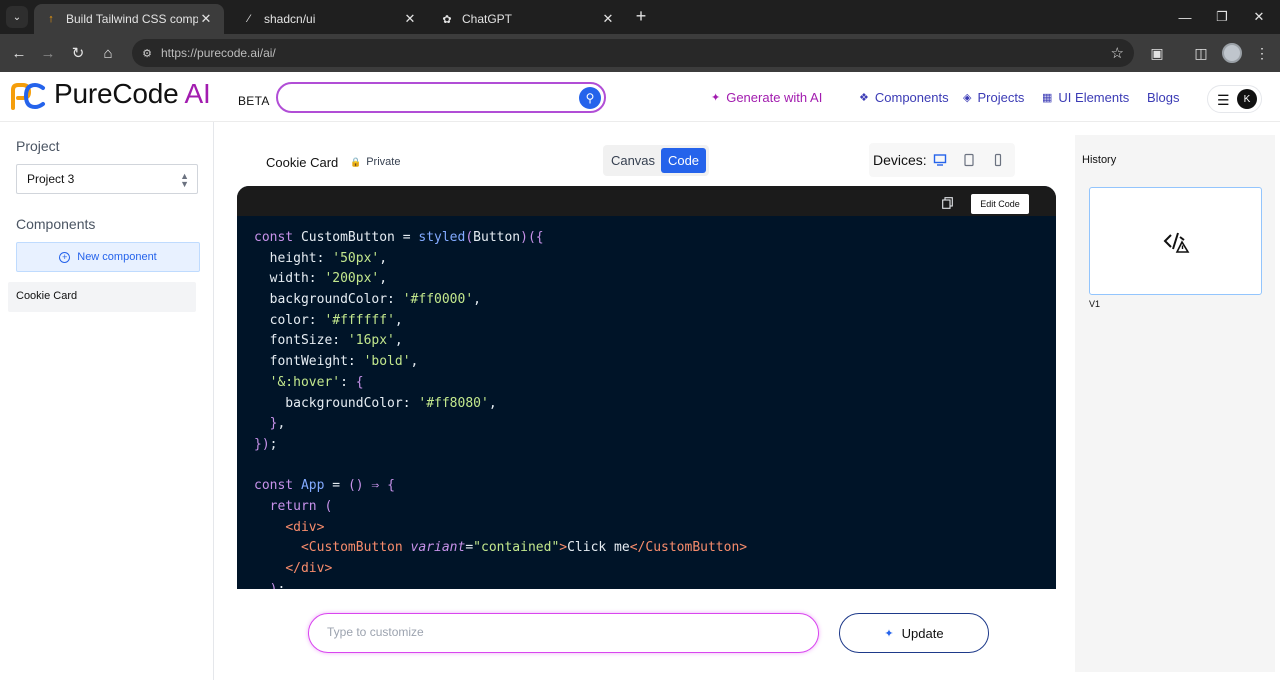 Image resolution: width=1280 pixels, height=680 pixels. Describe the element at coordinates (19, 53) in the screenshot. I see `back-arrow-icon: ←` at that location.